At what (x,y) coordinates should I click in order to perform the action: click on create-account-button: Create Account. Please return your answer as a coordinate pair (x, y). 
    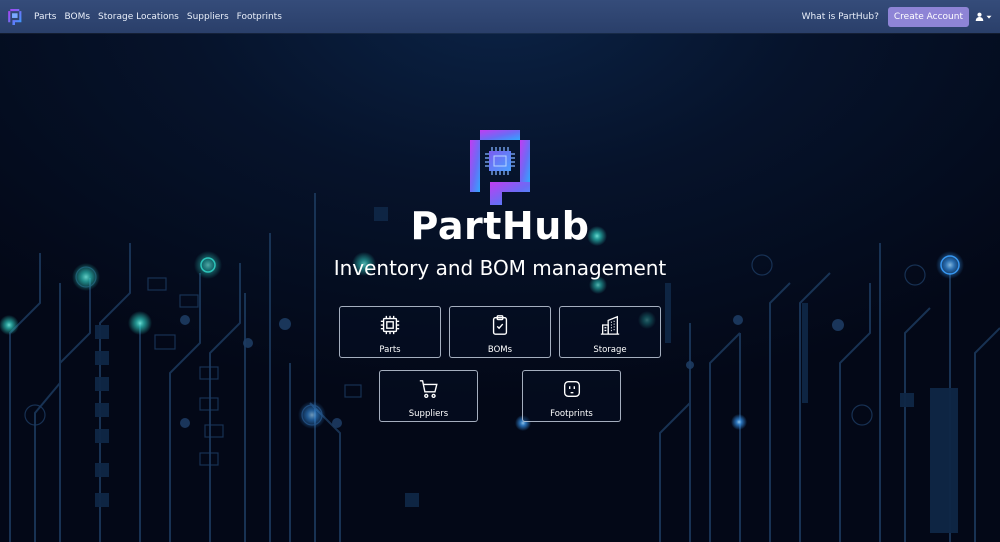
    Looking at the image, I should click on (928, 16).